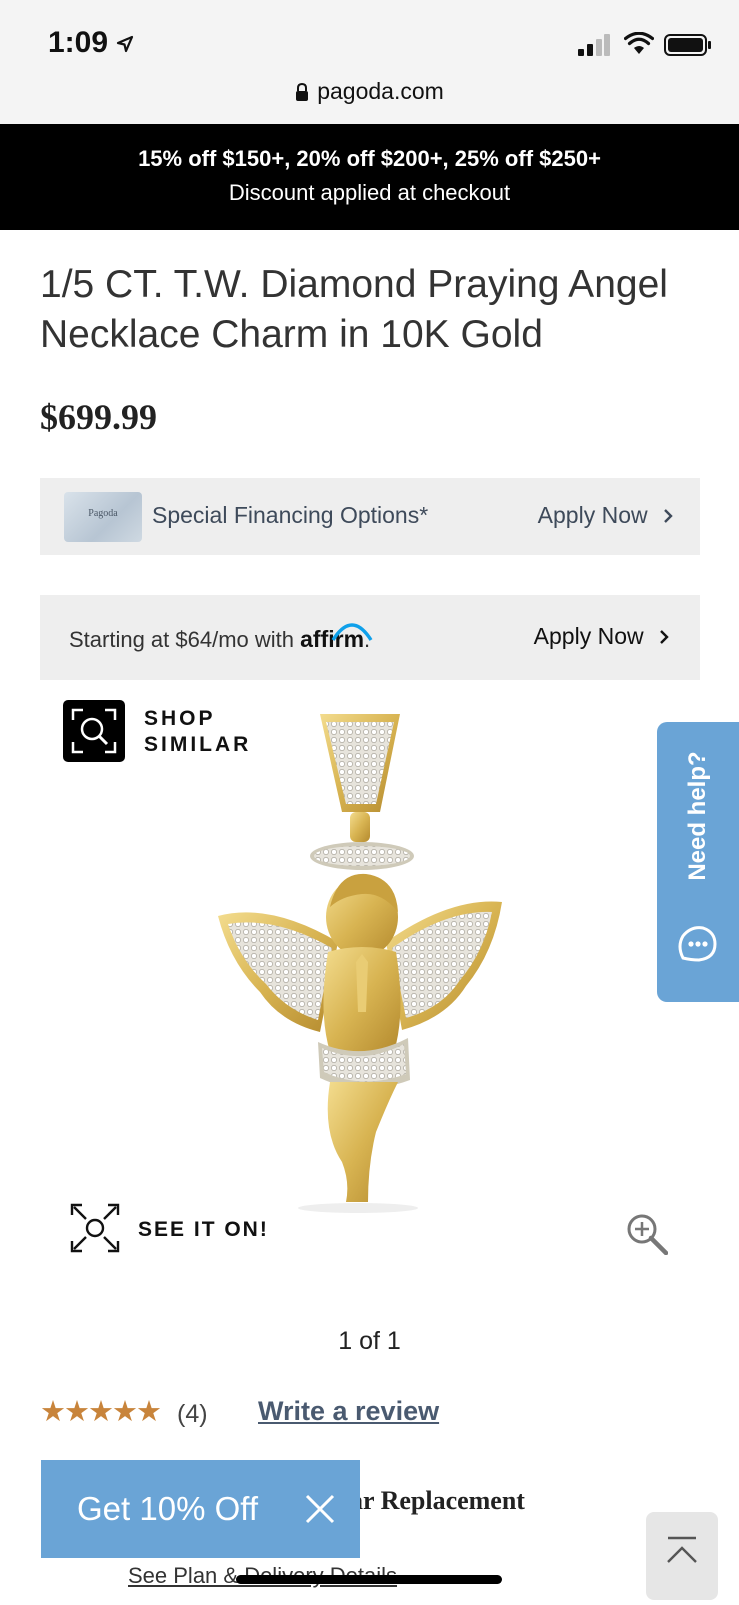  What do you see at coordinates (182, 639) in the screenshot?
I see `affirm-label: Starting at $64/mo with` at bounding box center [182, 639].